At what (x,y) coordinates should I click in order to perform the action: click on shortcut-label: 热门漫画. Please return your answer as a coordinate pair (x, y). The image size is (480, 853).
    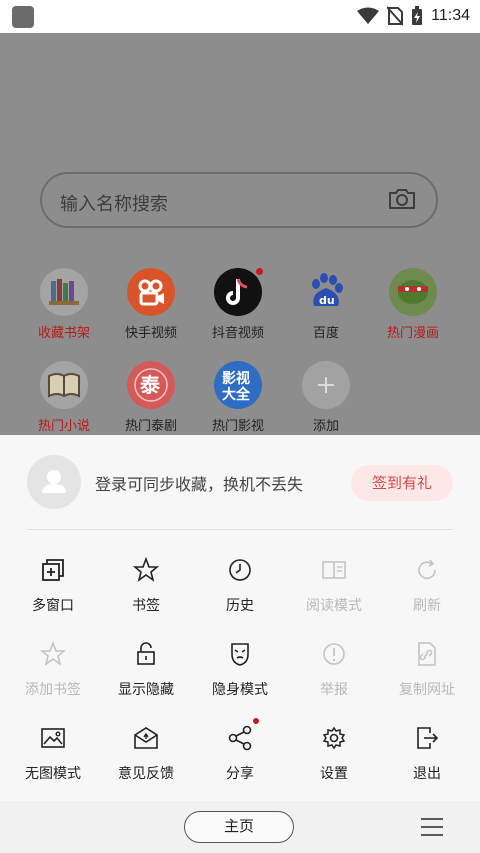
    Looking at the image, I should click on (412, 333).